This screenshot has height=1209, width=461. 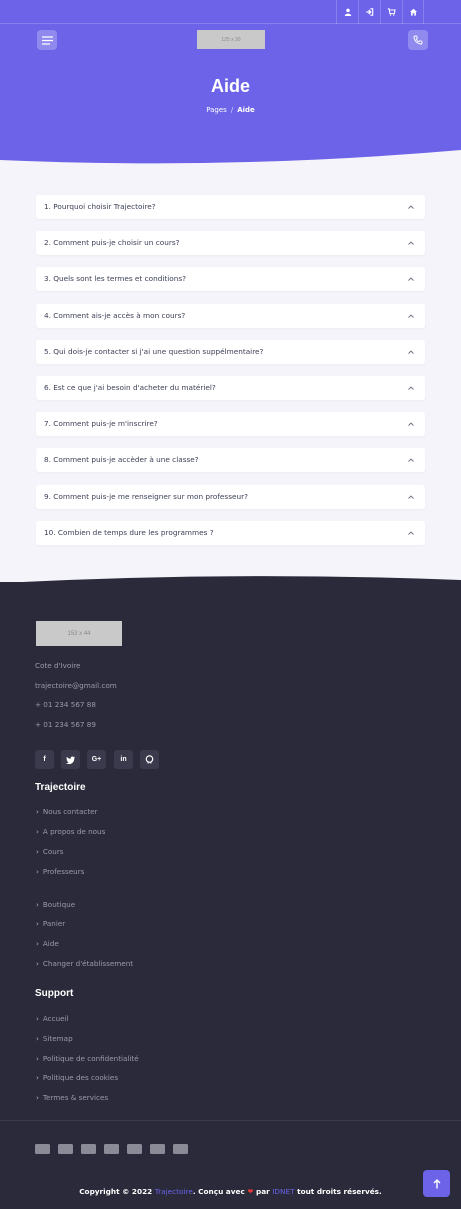 What do you see at coordinates (59, 904) in the screenshot?
I see `footer-link-label: Boutique` at bounding box center [59, 904].